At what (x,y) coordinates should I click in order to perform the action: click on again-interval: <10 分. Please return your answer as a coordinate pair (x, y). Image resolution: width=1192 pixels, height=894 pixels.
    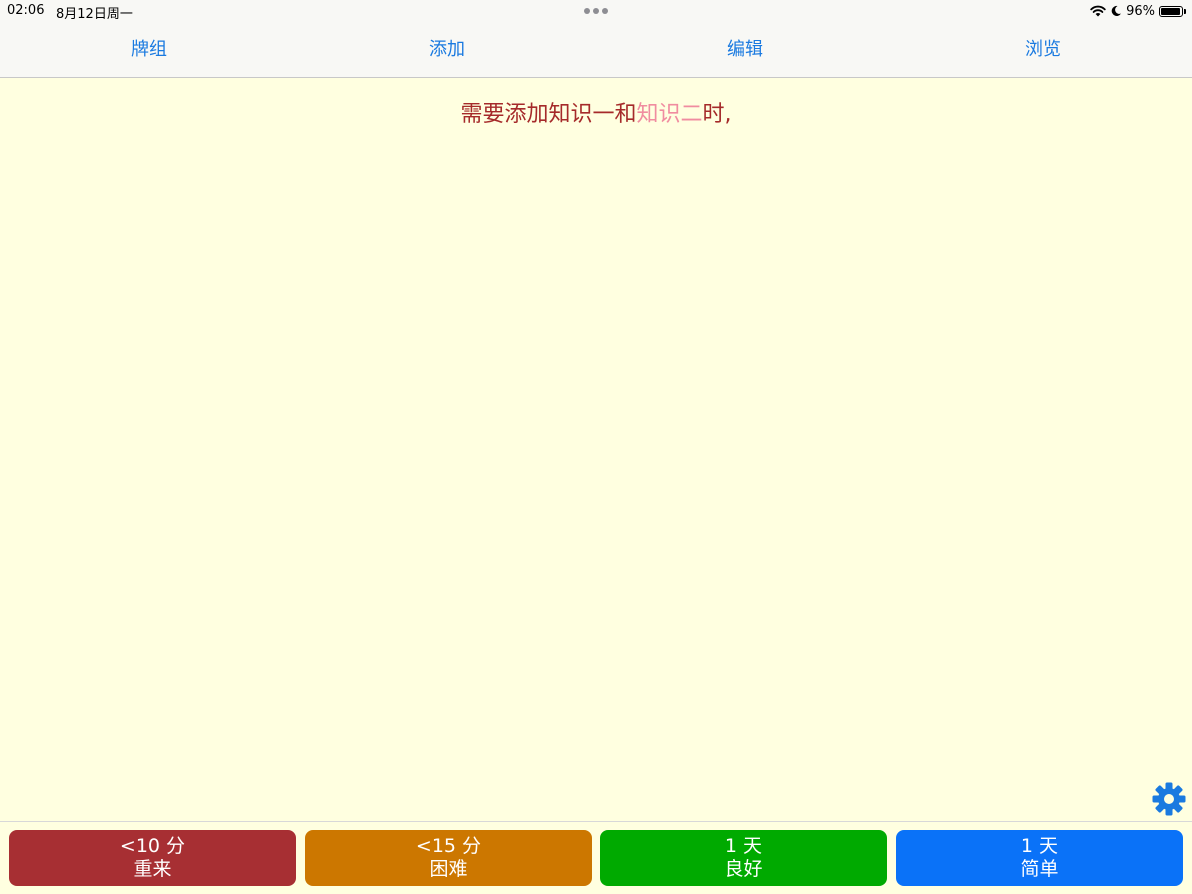
    Looking at the image, I should click on (152, 846).